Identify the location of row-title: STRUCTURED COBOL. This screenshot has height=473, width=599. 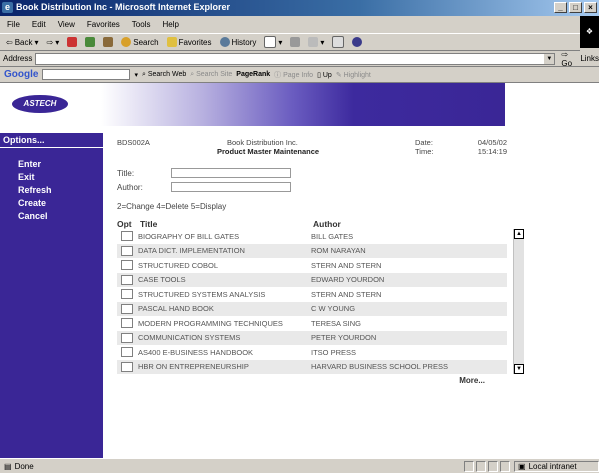
(178, 265).